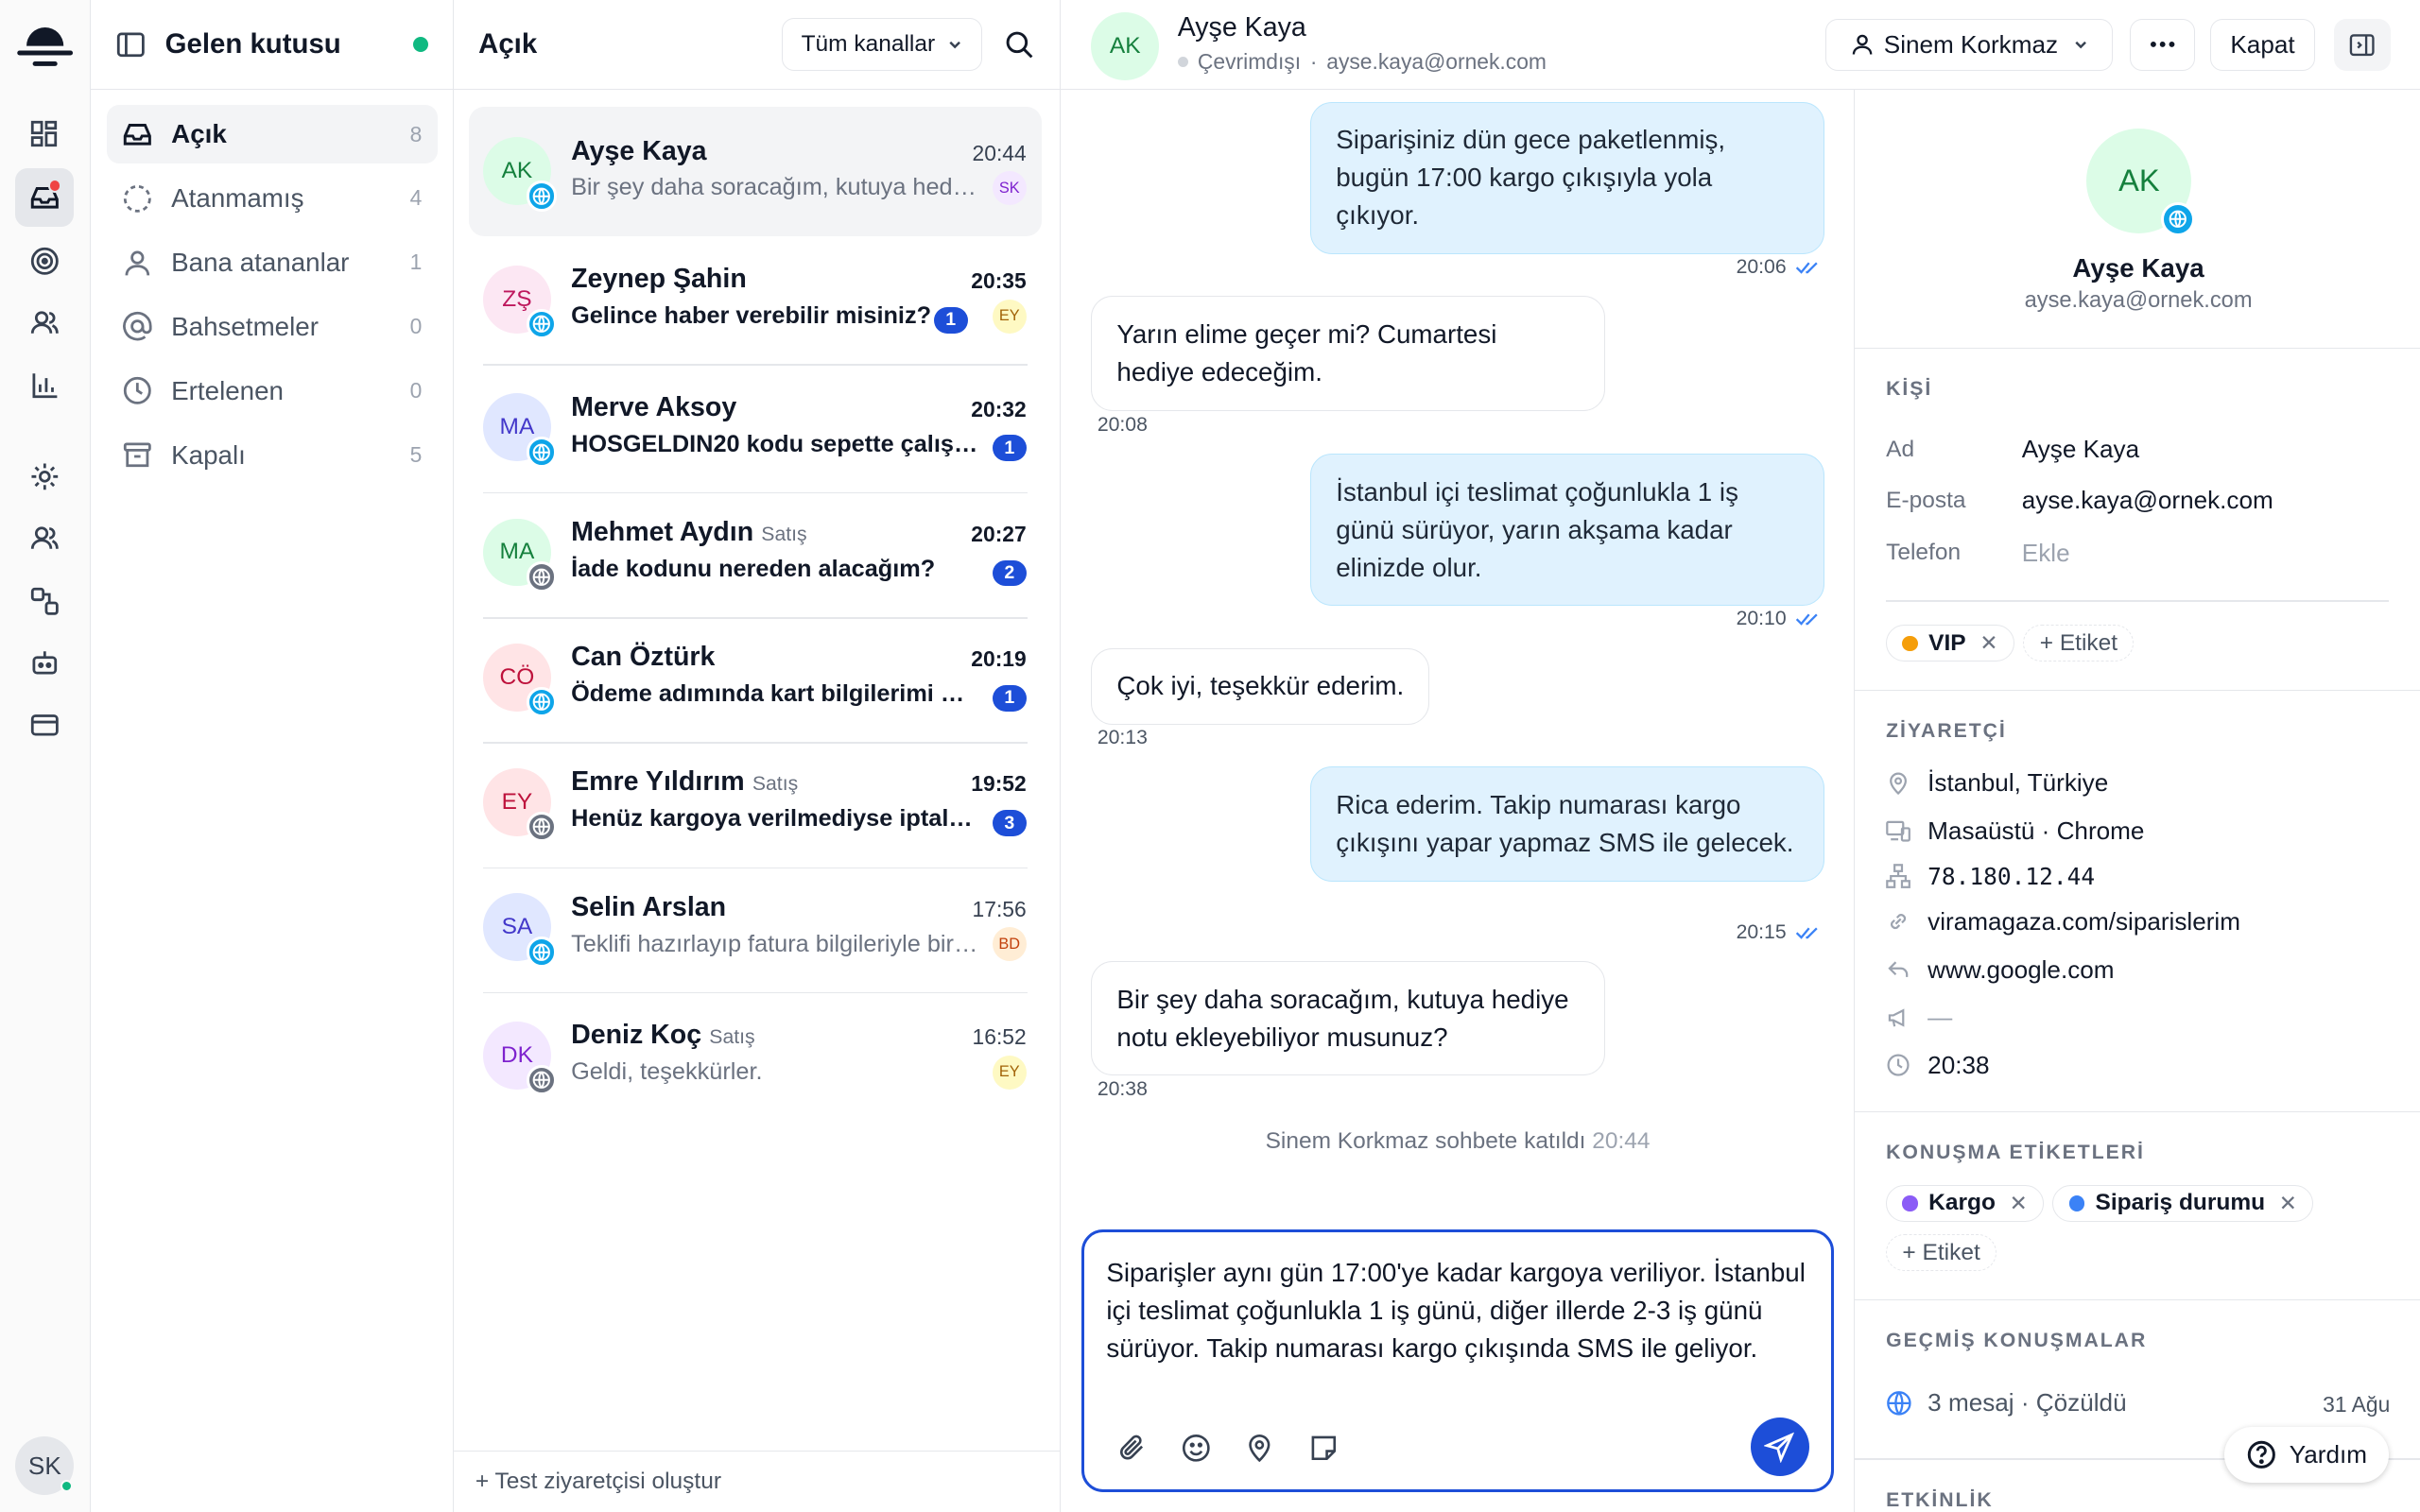 The width and height of the screenshot is (2420, 1512). I want to click on presence-status: Çevrimdışı, so click(1249, 62).